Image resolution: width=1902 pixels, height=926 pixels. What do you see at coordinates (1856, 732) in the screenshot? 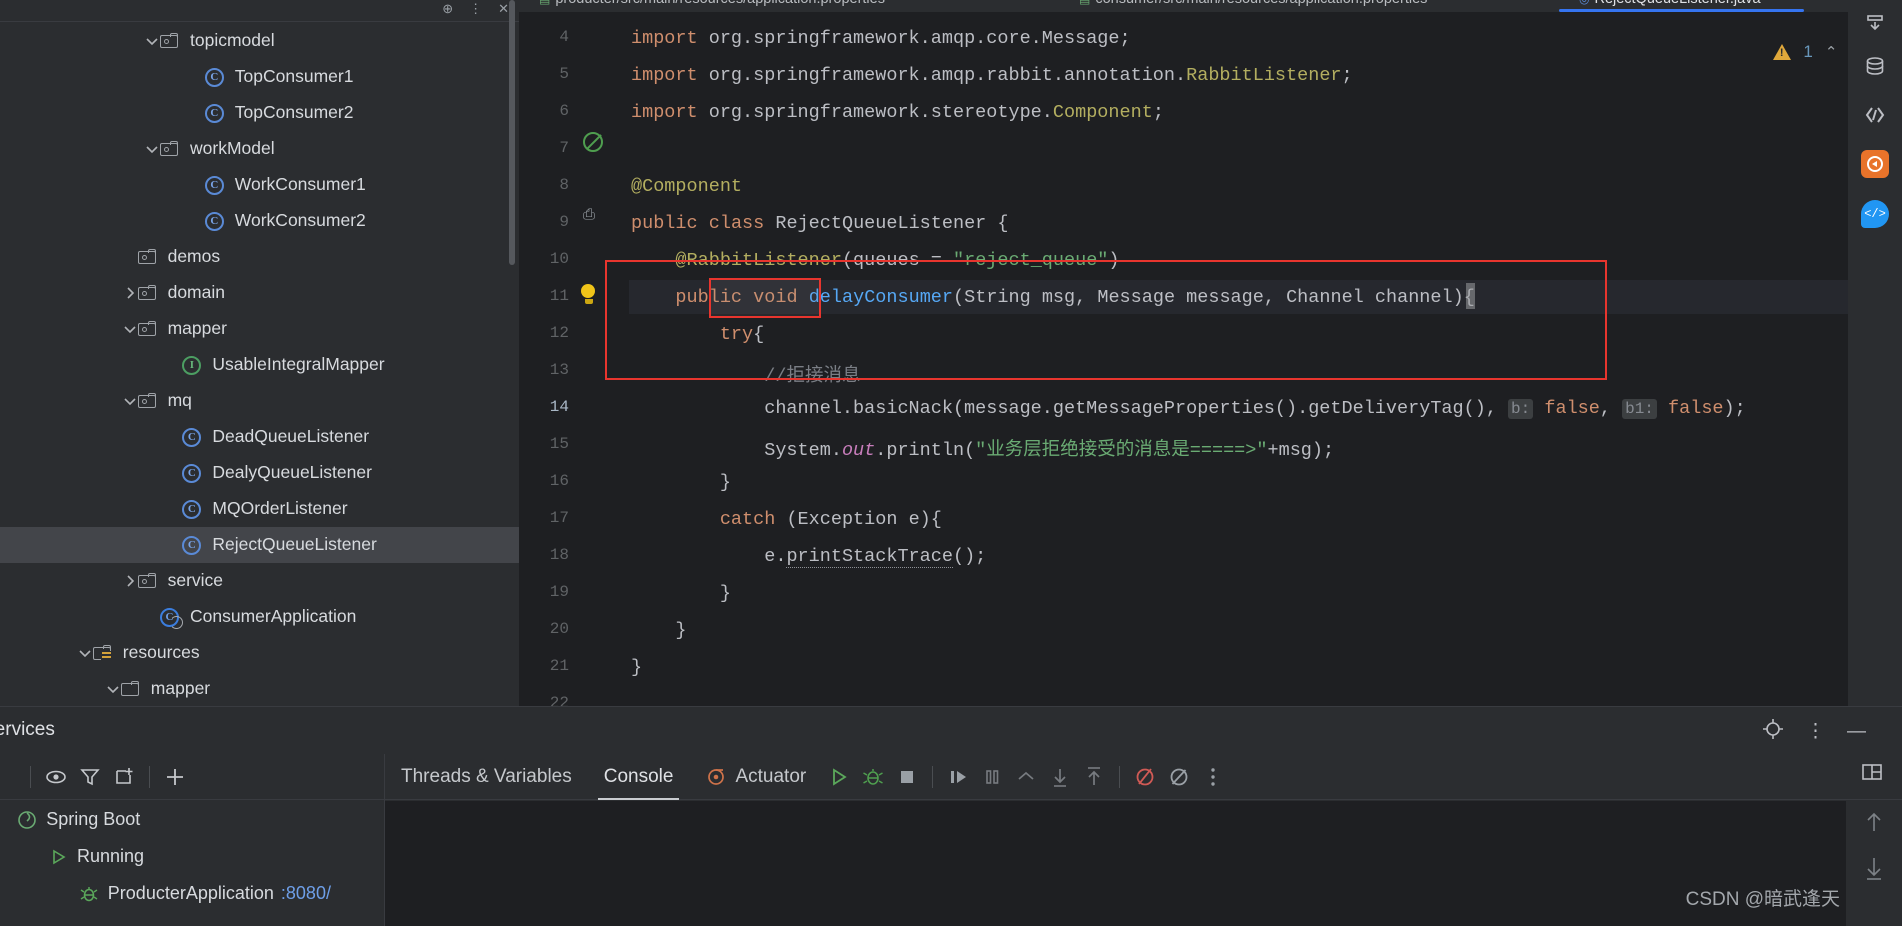
I see `minimize-icon: —` at bounding box center [1856, 732].